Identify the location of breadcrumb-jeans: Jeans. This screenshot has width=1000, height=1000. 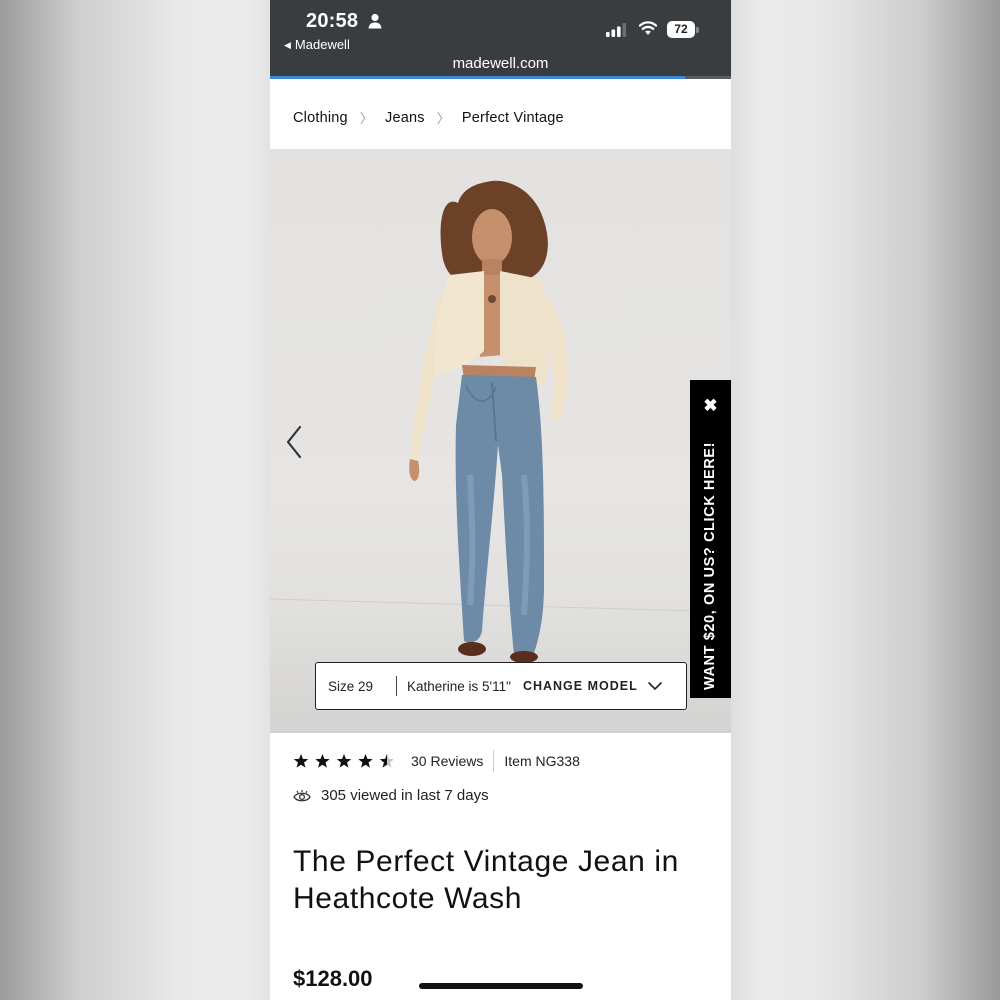
(405, 118).